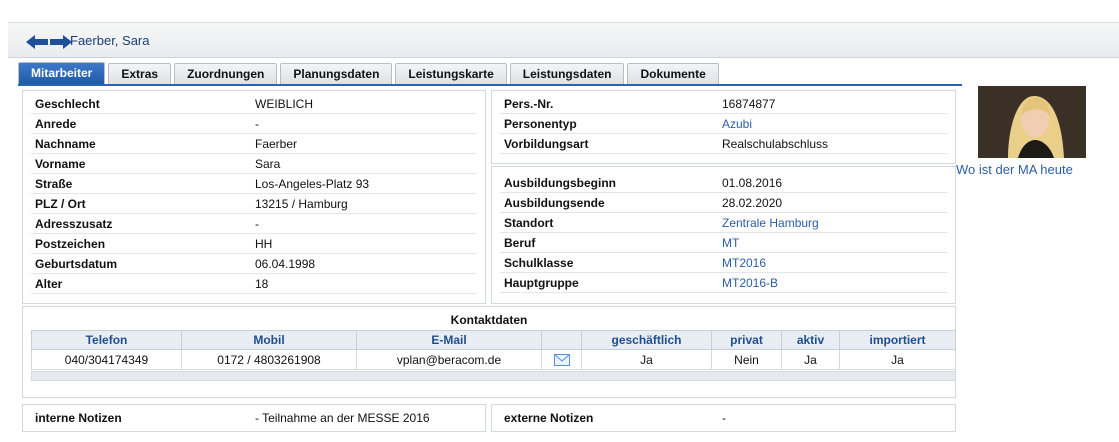 The height and width of the screenshot is (442, 1119). Describe the element at coordinates (264, 243) in the screenshot. I see `field-value: HH` at that location.